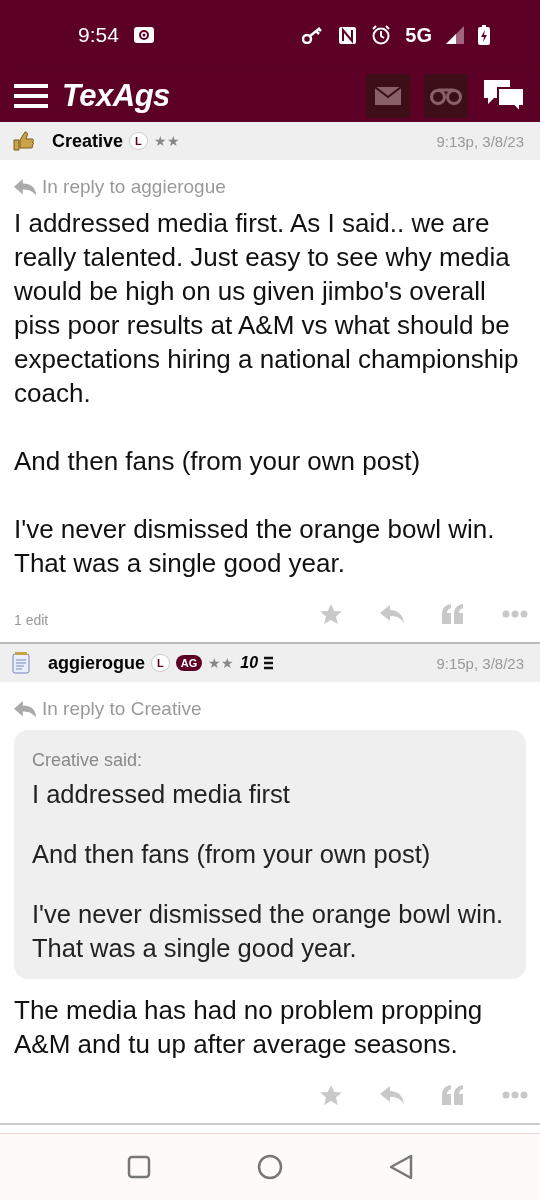 The height and width of the screenshot is (1200, 540). I want to click on quote-attribution: Creative said:, so click(88, 760).